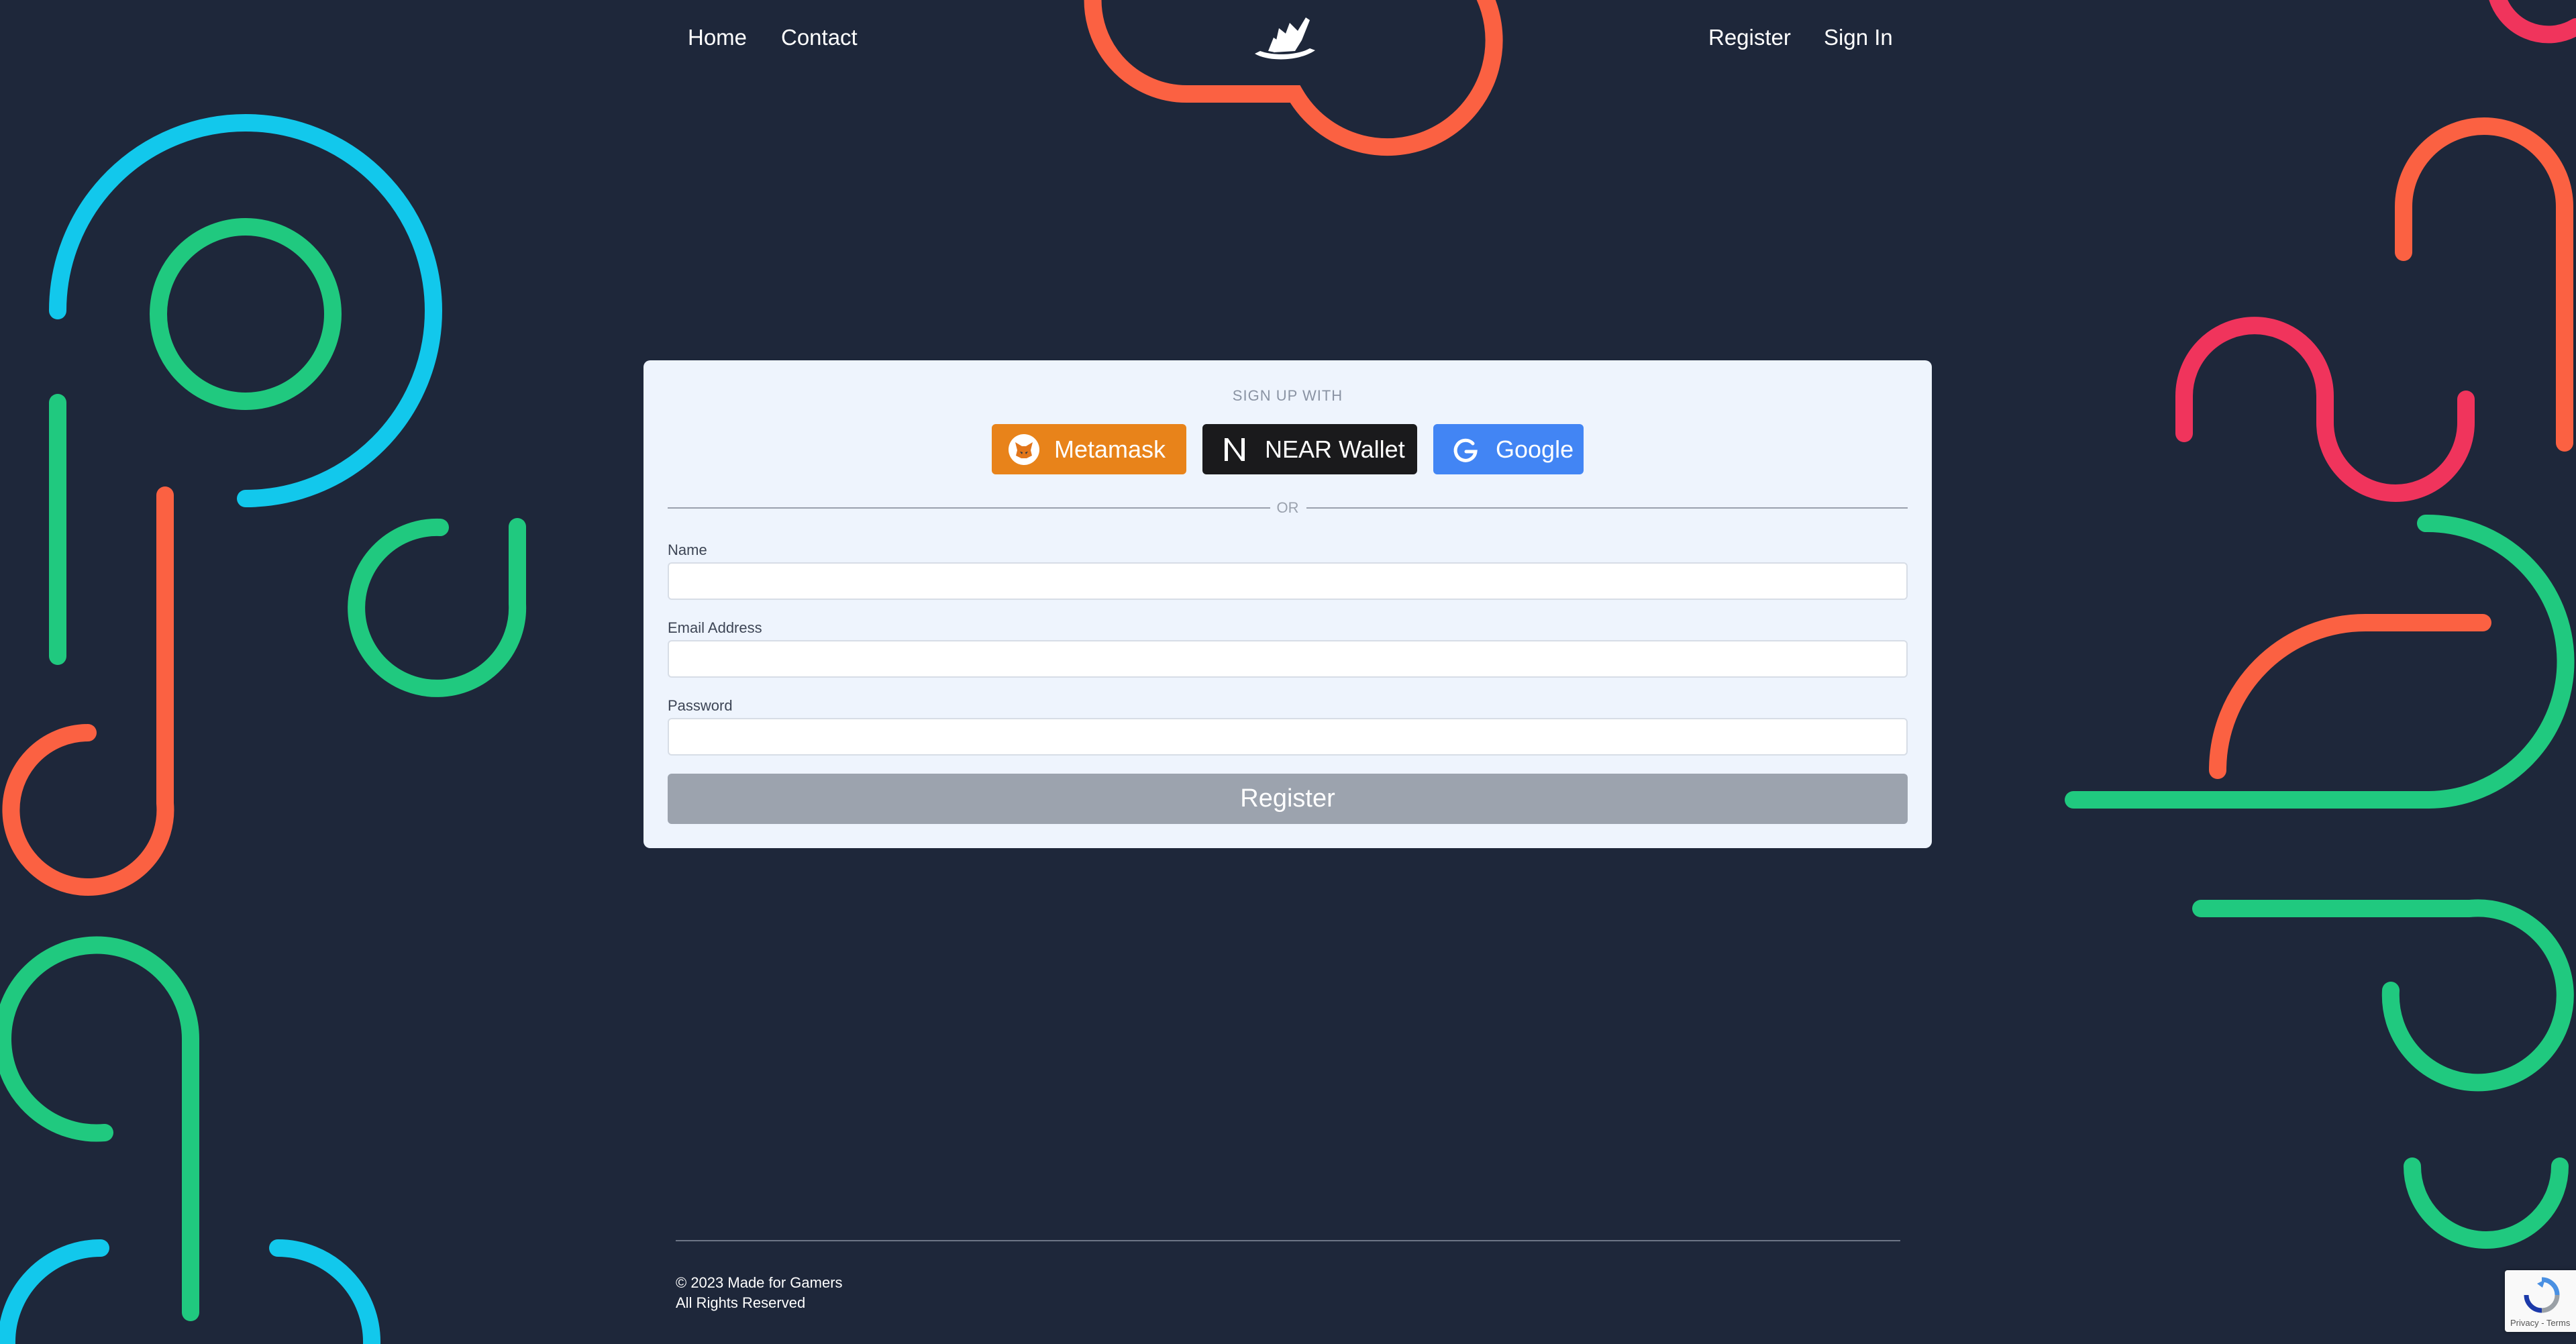  Describe the element at coordinates (1110, 449) in the screenshot. I see `metamask-button-label: Metamask` at that location.